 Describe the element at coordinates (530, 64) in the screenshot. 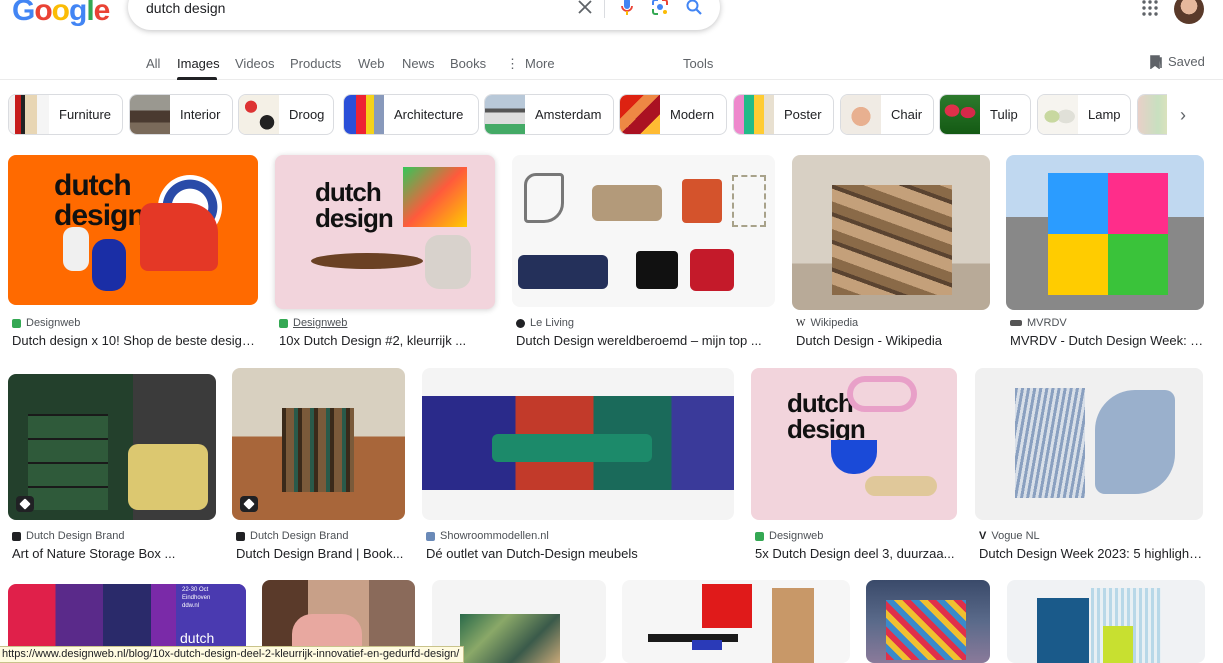

I see `more-menu: ⋮ More` at that location.